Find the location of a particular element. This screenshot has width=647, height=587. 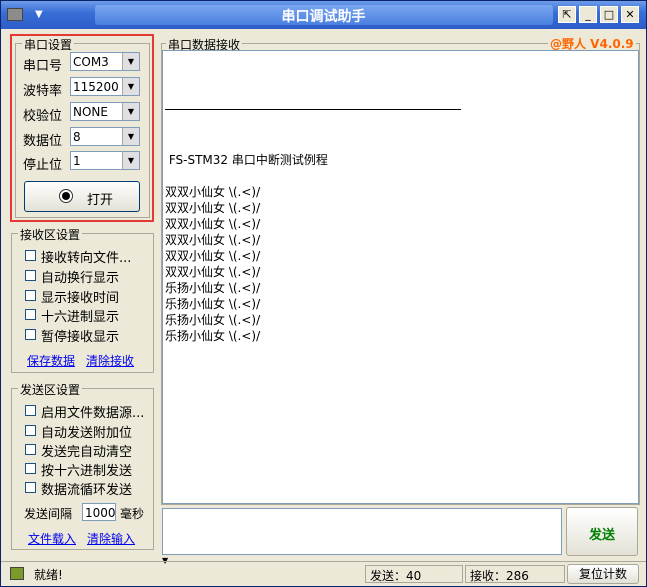

separator-line is located at coordinates (313, 109).